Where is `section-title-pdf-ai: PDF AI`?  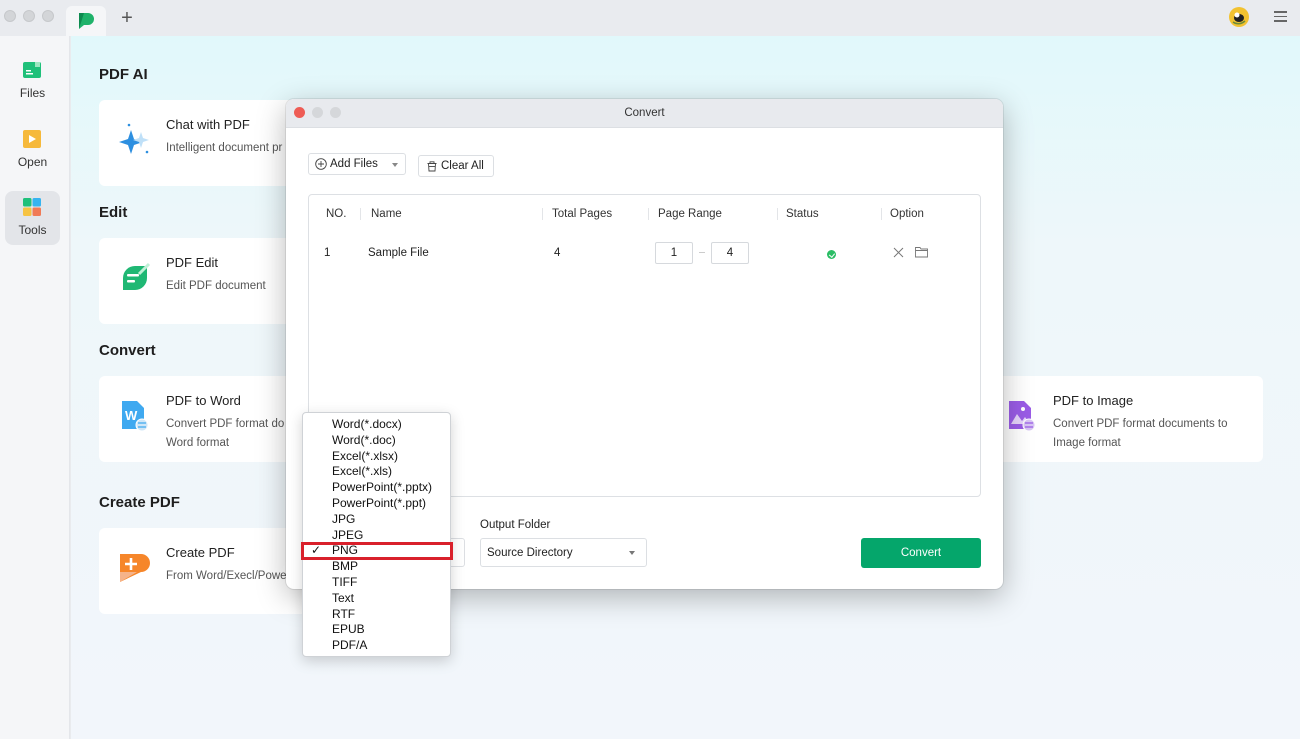
section-title-pdf-ai: PDF AI is located at coordinates (123, 74).